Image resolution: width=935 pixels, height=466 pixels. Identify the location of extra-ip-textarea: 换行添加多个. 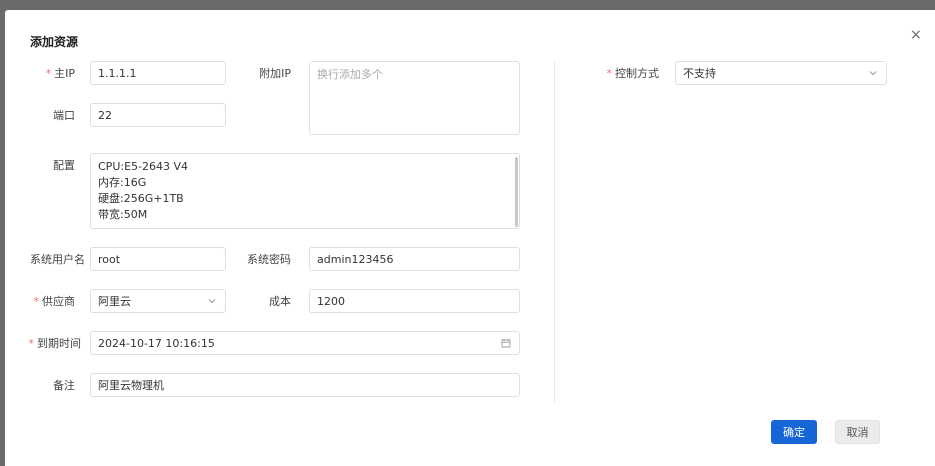
(414, 98).